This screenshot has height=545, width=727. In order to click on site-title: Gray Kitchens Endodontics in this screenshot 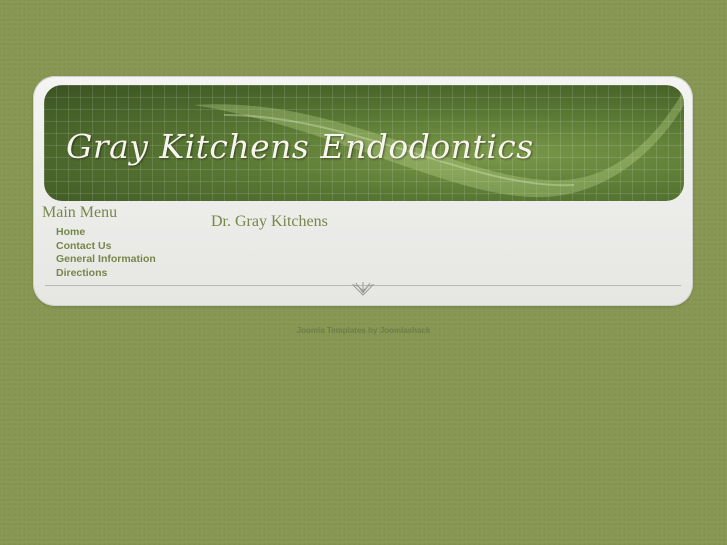, I will do `click(300, 146)`.